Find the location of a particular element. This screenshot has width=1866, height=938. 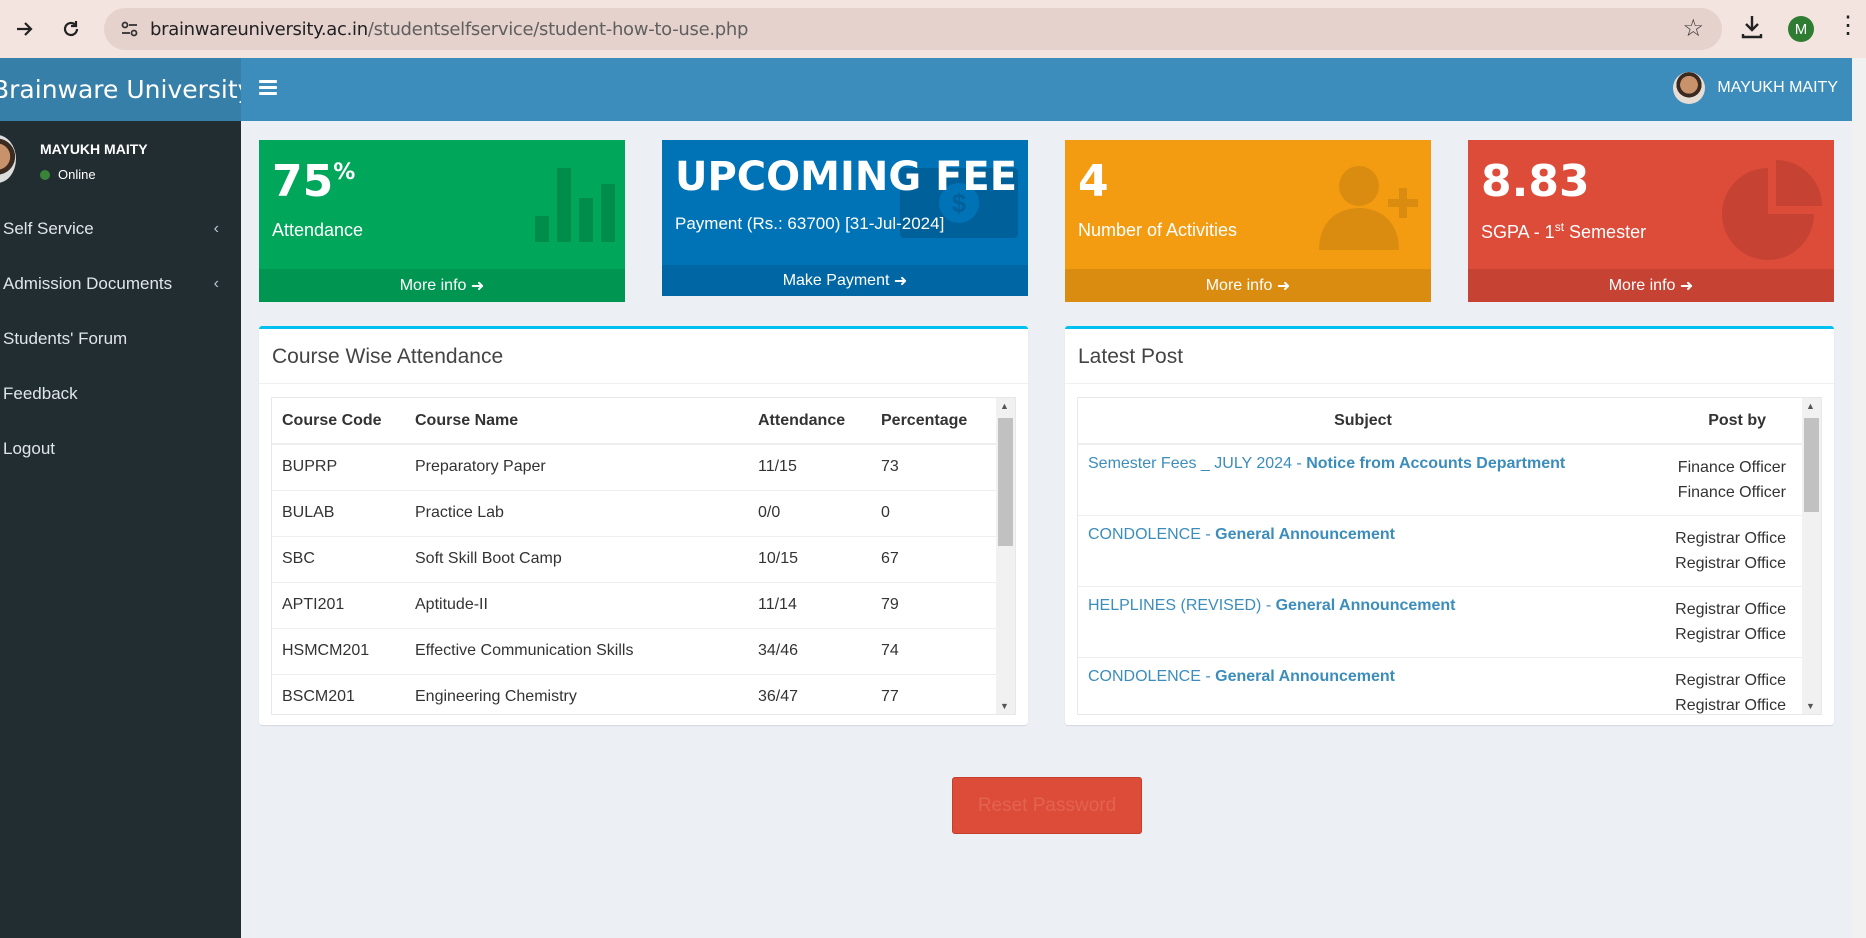

attendance-label: Attendance is located at coordinates (318, 230).